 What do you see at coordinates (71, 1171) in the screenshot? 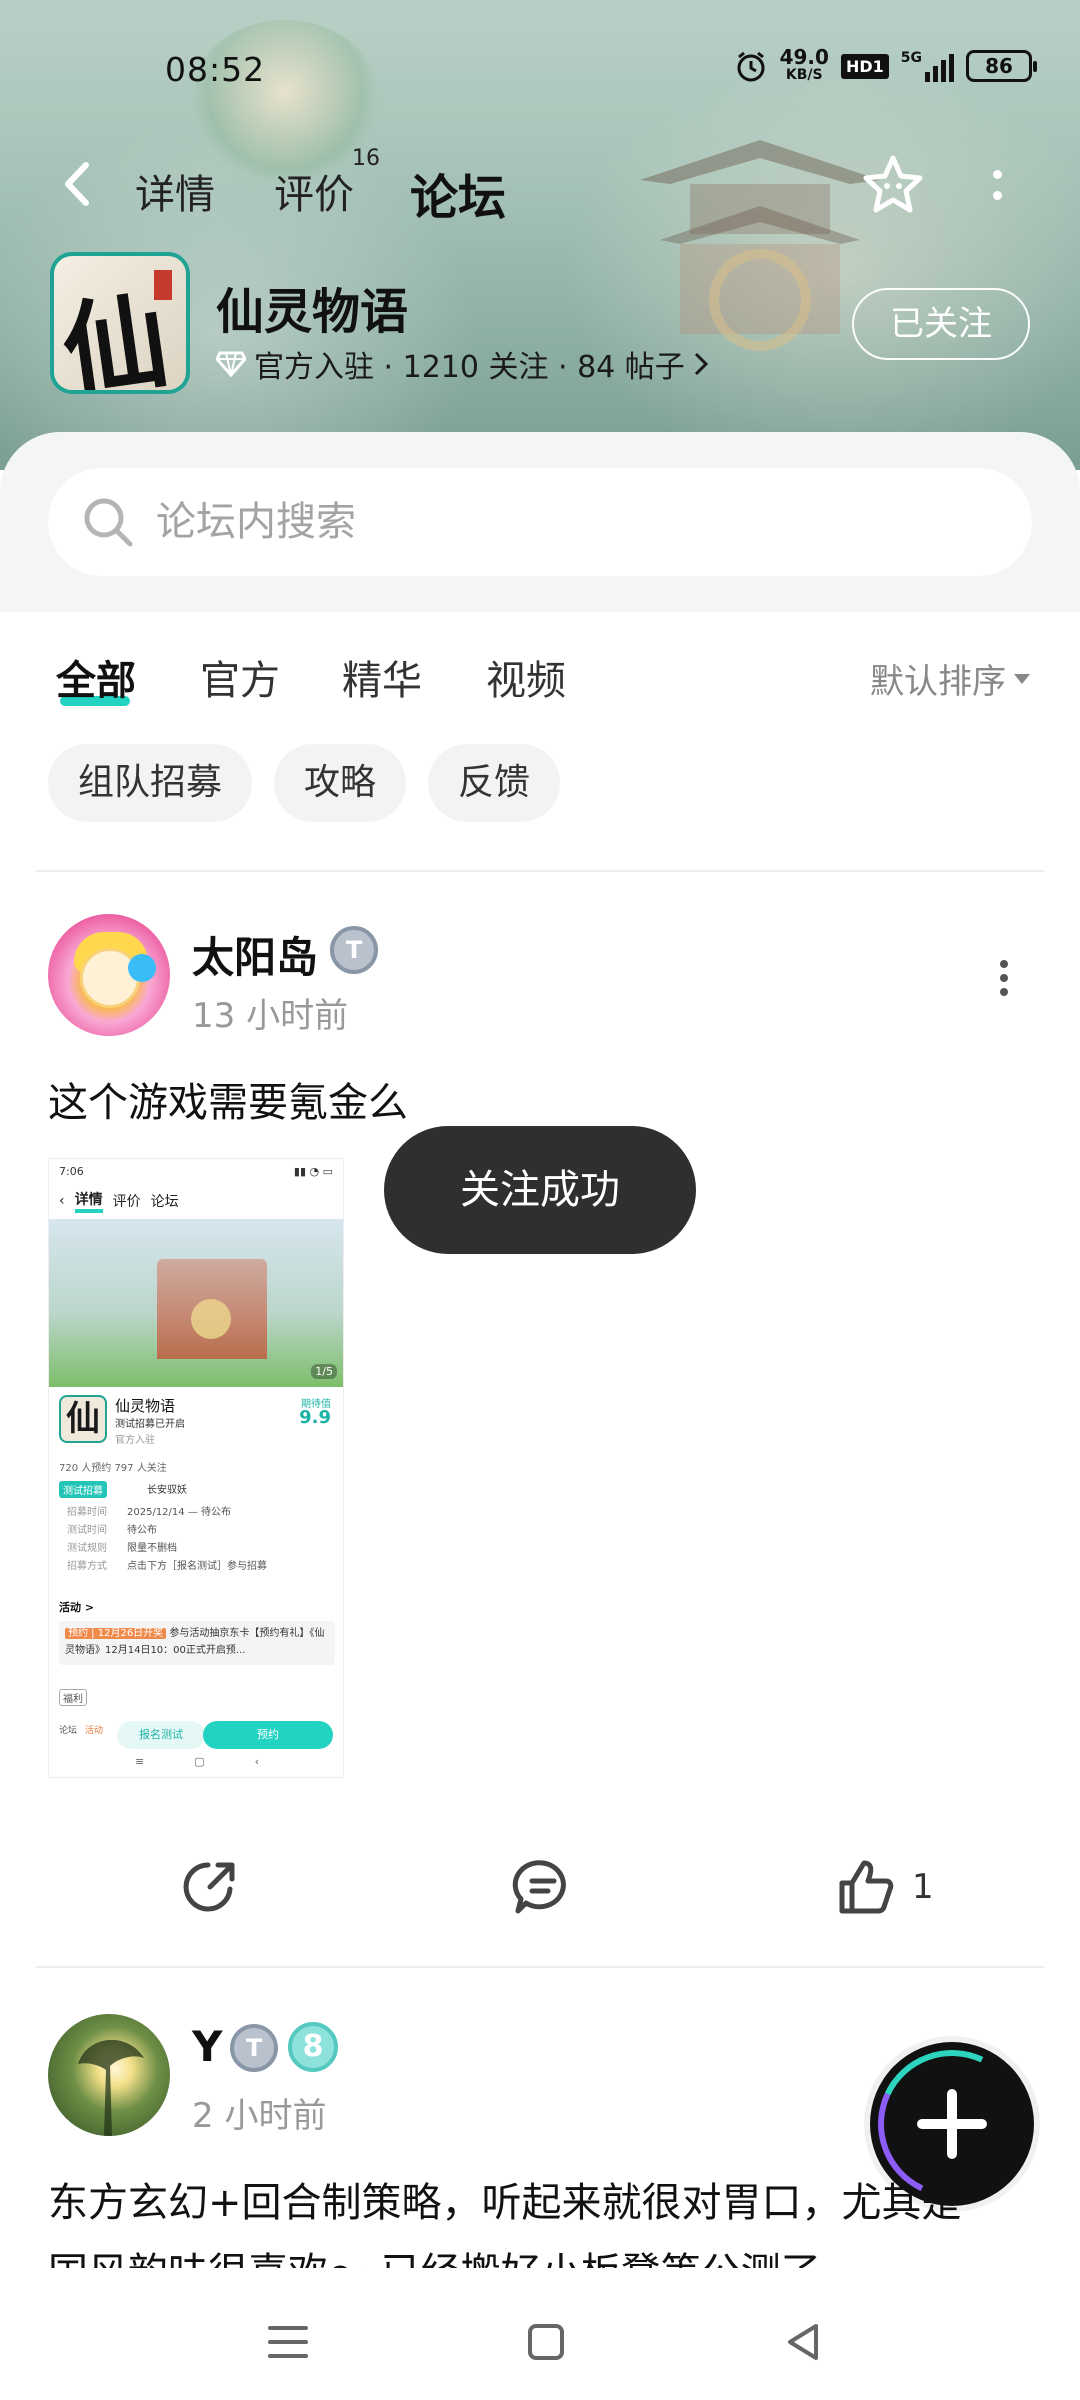
I see `shot-status-time: 7:06` at bounding box center [71, 1171].